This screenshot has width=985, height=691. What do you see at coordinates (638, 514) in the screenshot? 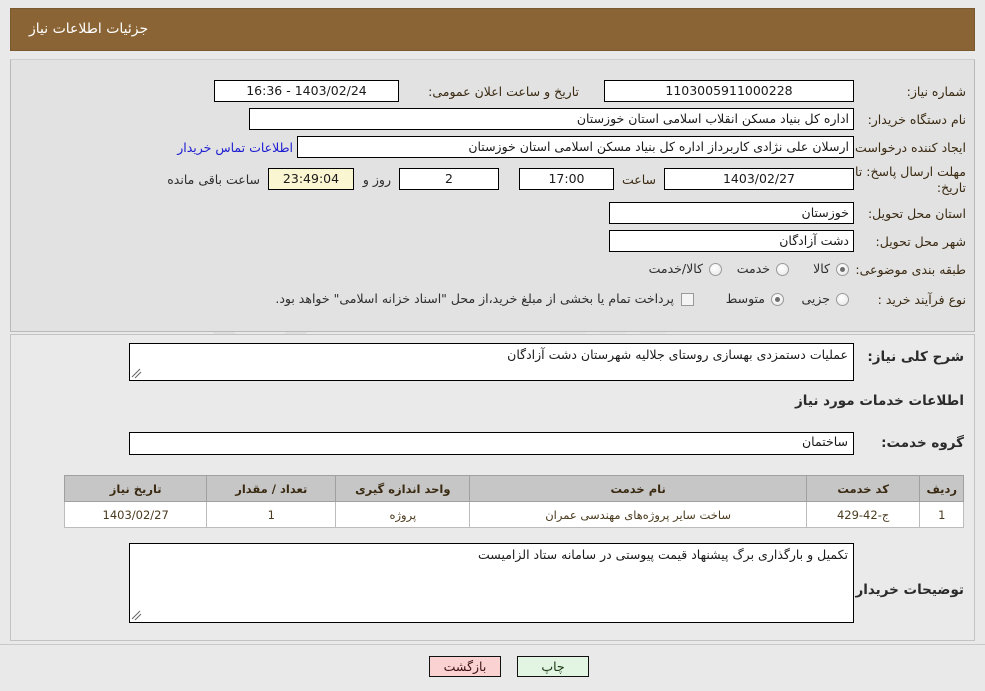
I see `cell-name: ساخت سایر پروژه‌های مهندسی عمران` at bounding box center [638, 514].